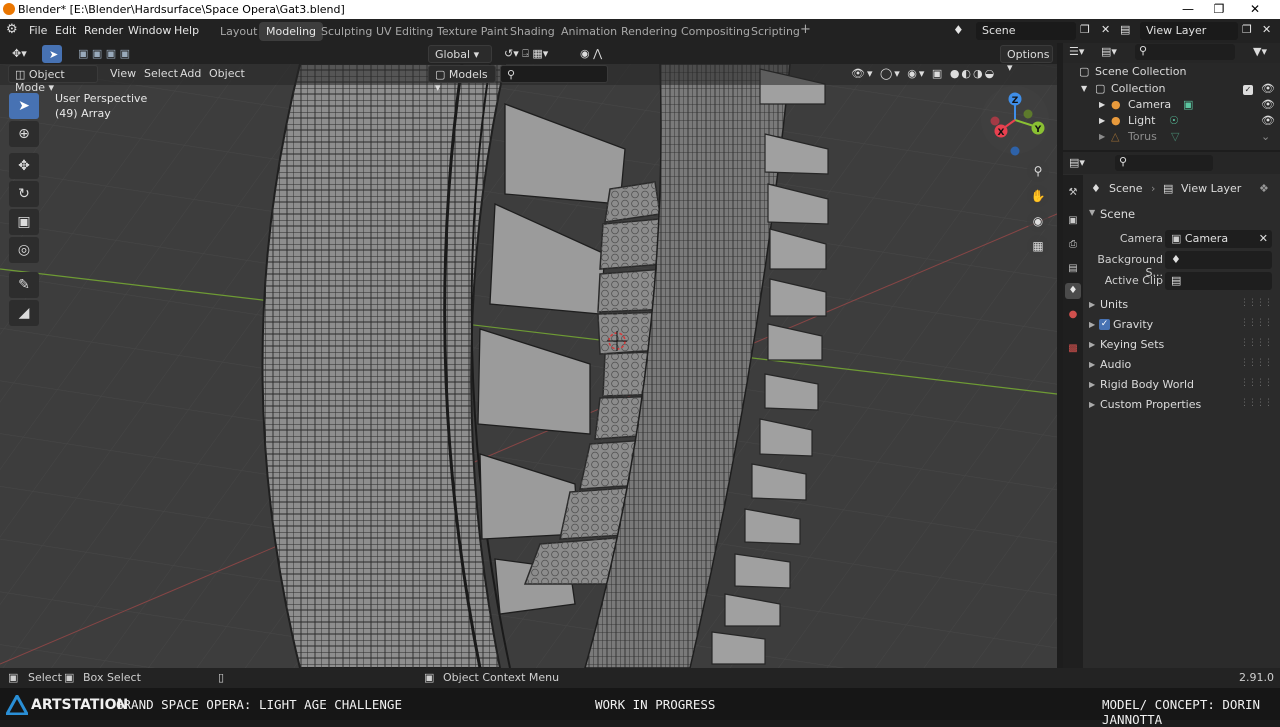 This screenshot has width=1280, height=727. I want to click on tool-tab-icon: ⚒, so click(1073, 193).